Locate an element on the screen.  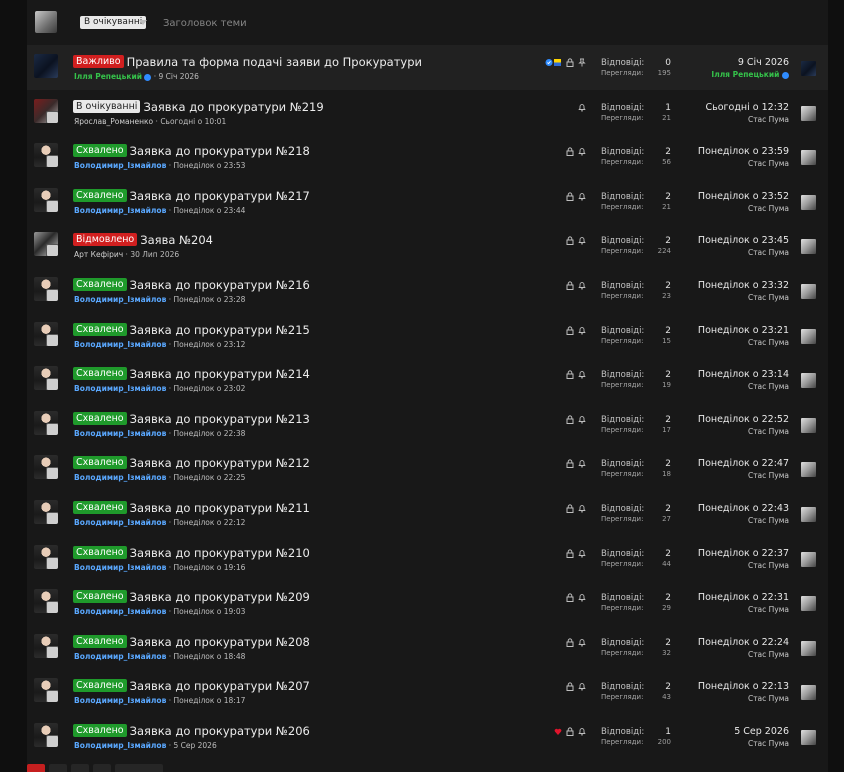
thread-date: Понеділок о 18:48 is located at coordinates (209, 656).